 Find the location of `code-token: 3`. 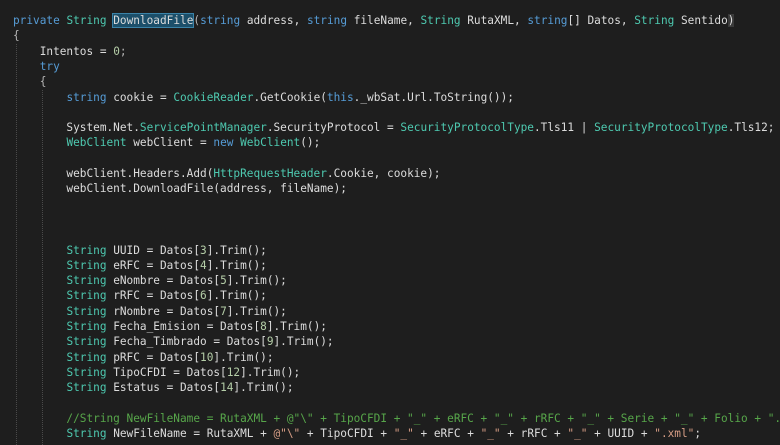

code-token: 3 is located at coordinates (203, 250).